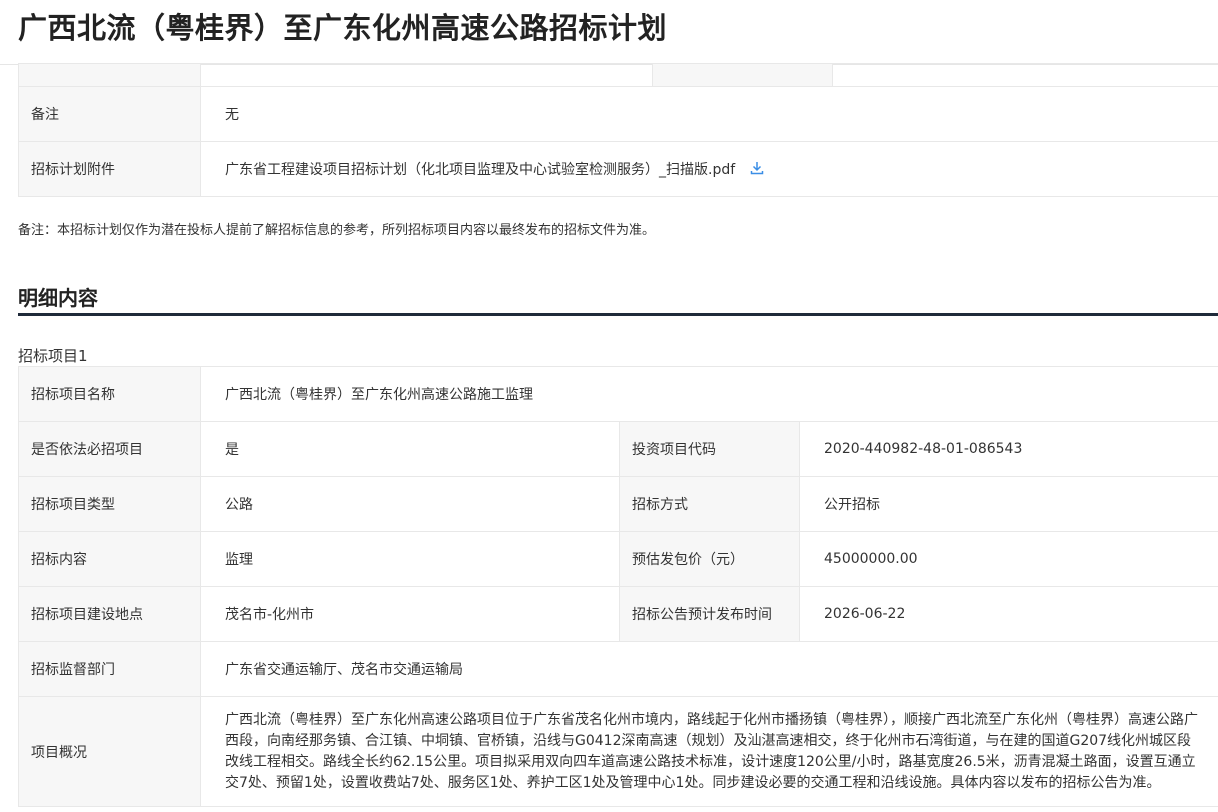 The image size is (1218, 812). What do you see at coordinates (53, 356) in the screenshot?
I see `project-heading: 招标项目1` at bounding box center [53, 356].